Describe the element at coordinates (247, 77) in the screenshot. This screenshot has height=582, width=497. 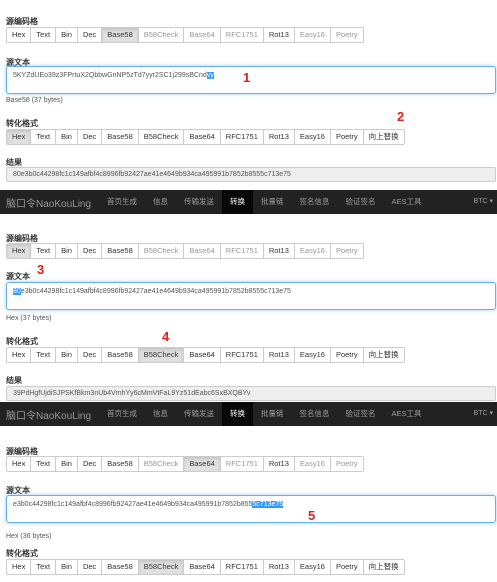
I see `annotation-marker-1: 1` at that location.